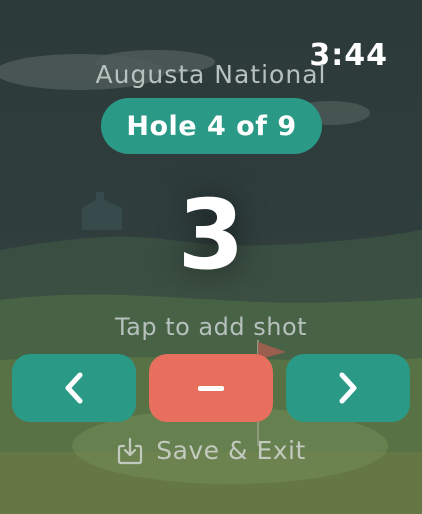 The width and height of the screenshot is (422, 514). I want to click on download-icon, so click(130, 450).